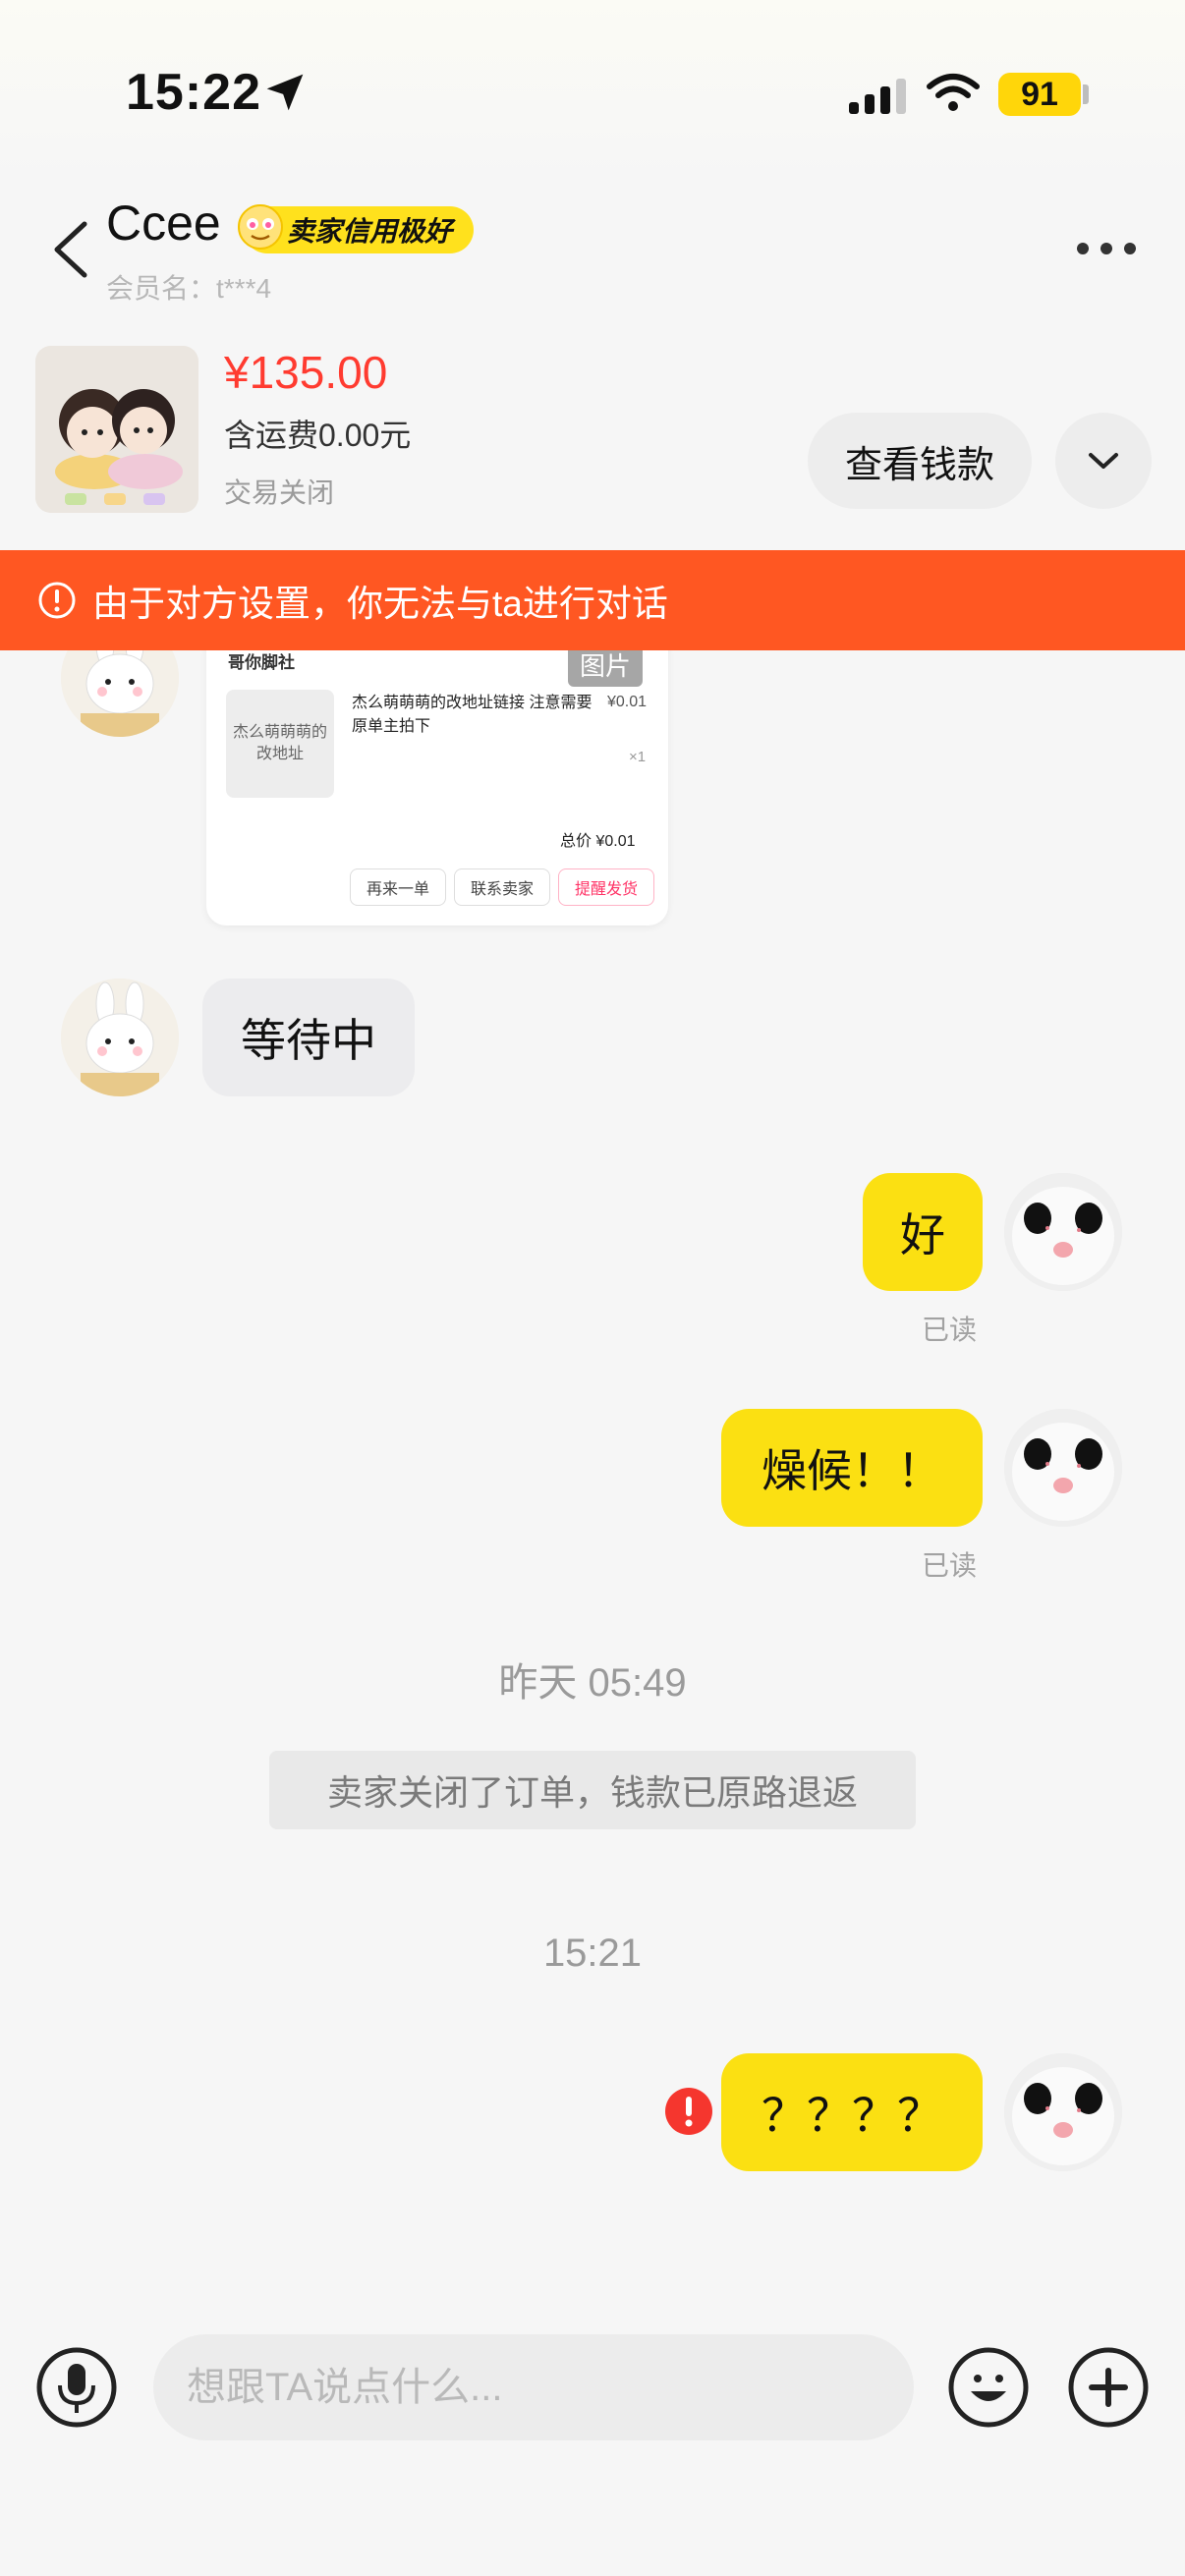 Image resolution: width=1185 pixels, height=2576 pixels. I want to click on shared-reorder-button: 再来一单, so click(398, 887).